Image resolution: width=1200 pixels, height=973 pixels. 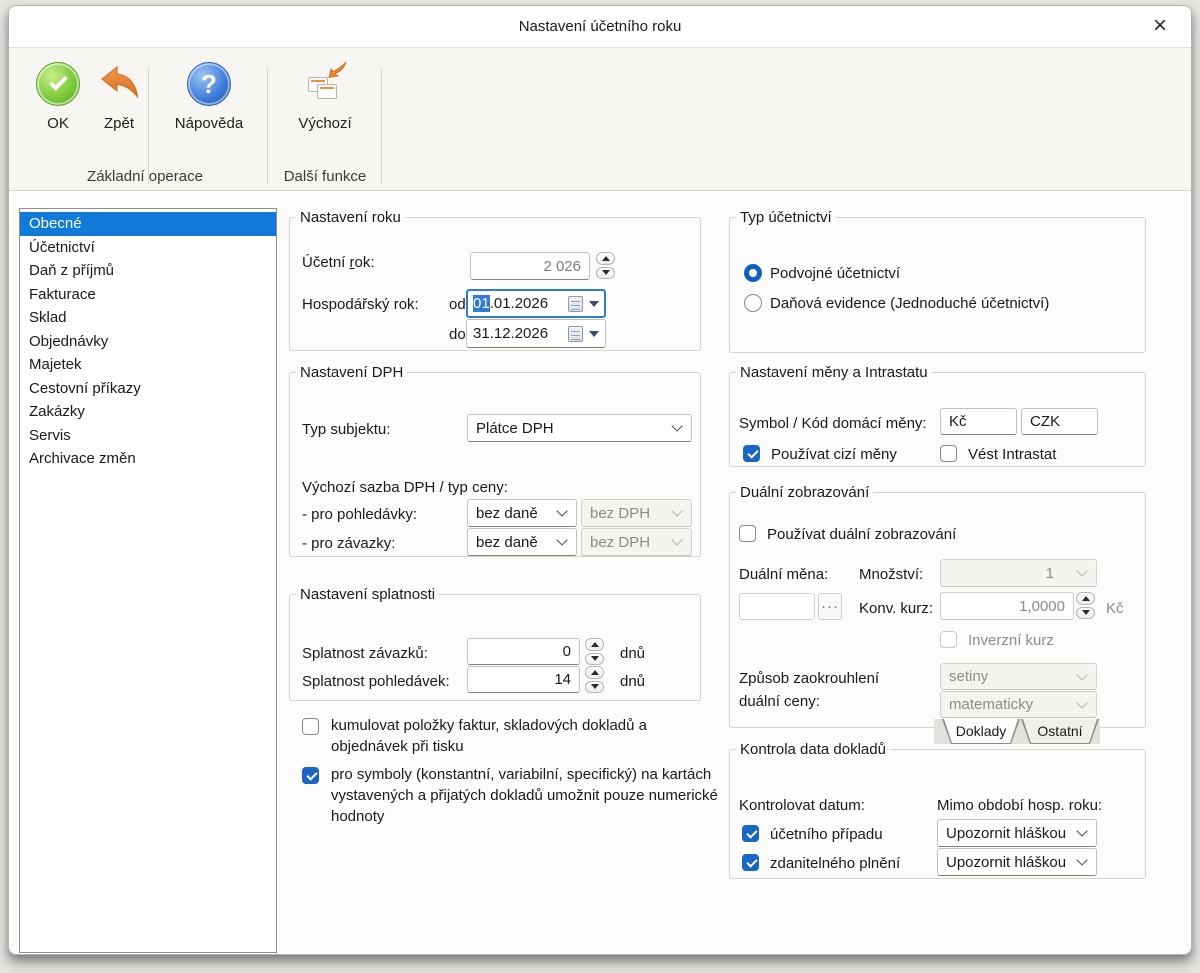 I want to click on kurz-unit-label: Kč, so click(x=1115, y=608).